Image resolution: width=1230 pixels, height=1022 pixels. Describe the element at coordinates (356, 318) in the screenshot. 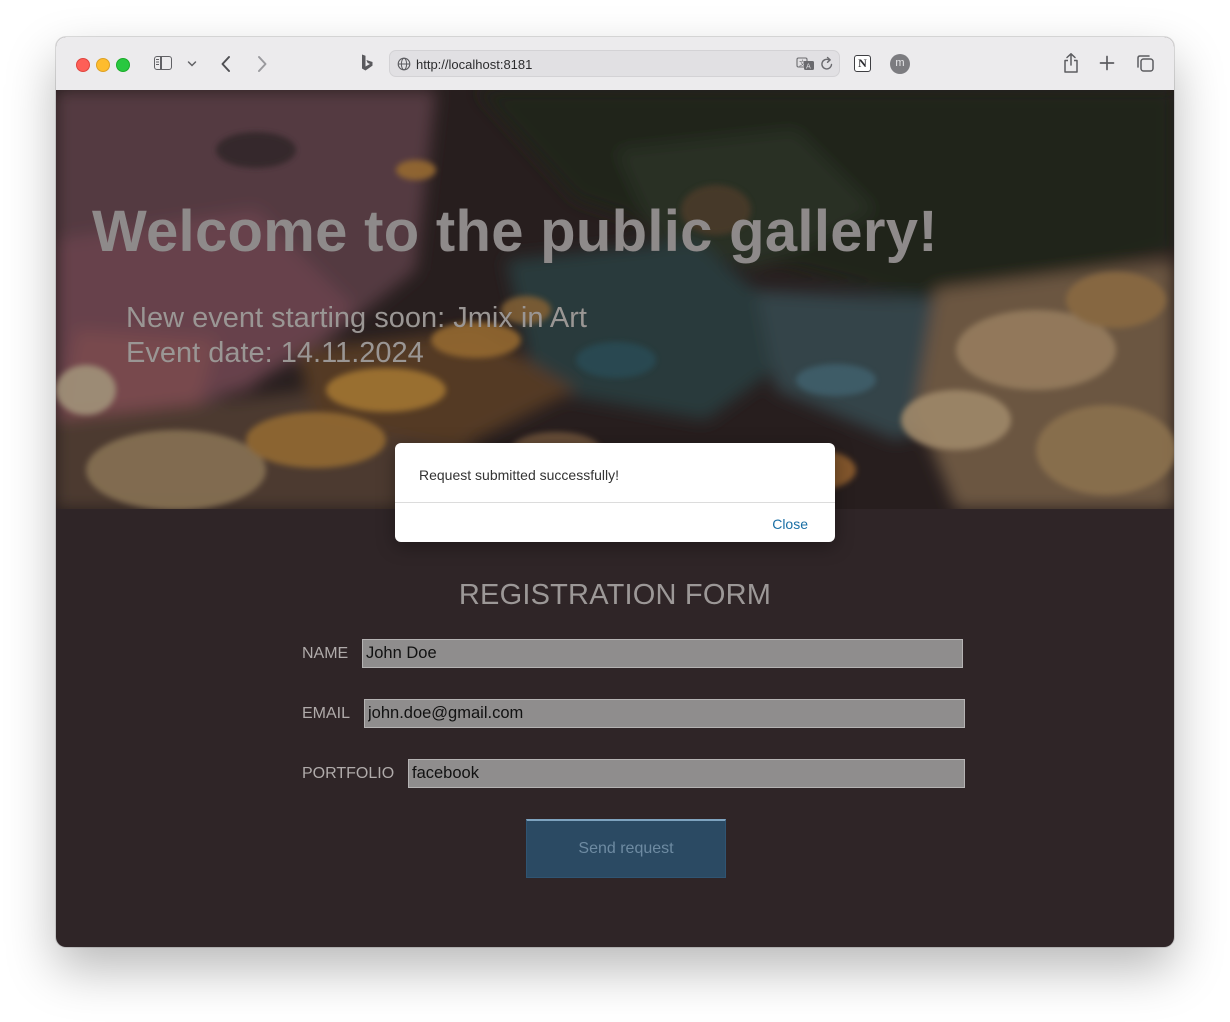

I see `event-announcement: New event starting soon: Jmix in Art` at that location.